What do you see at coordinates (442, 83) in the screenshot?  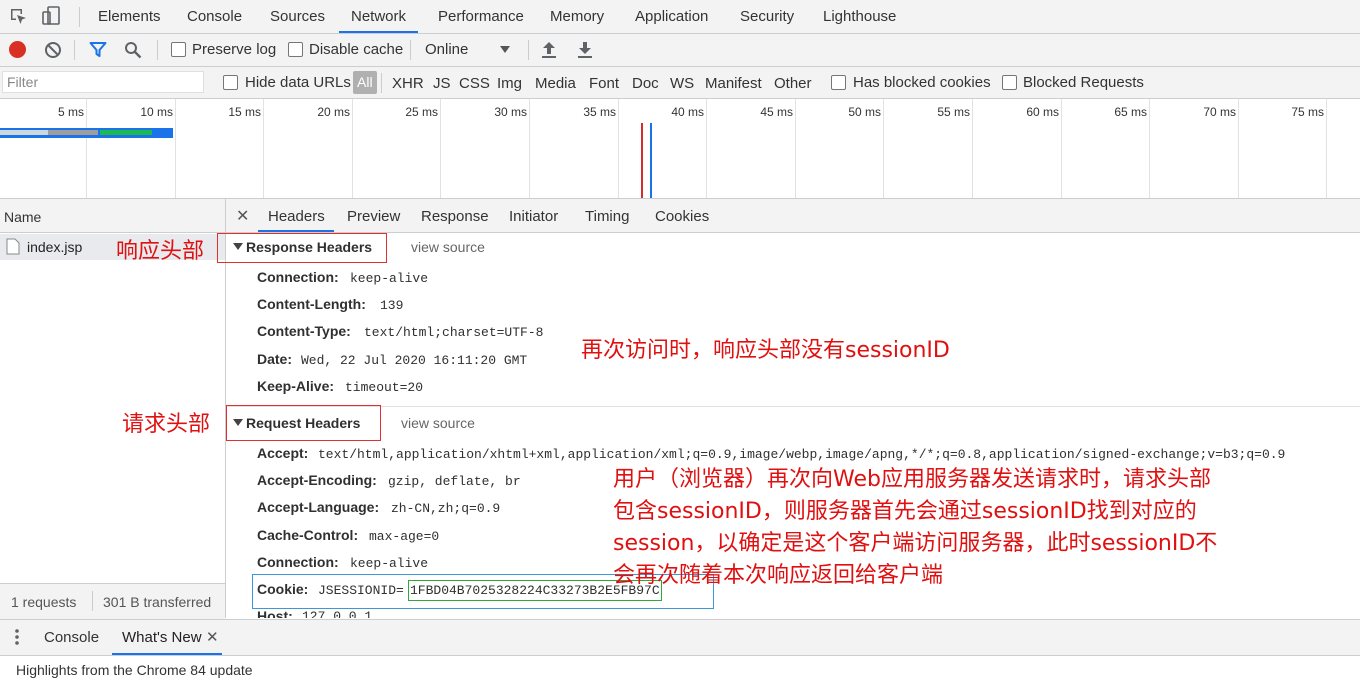 I see `type-filter-js: JS` at bounding box center [442, 83].